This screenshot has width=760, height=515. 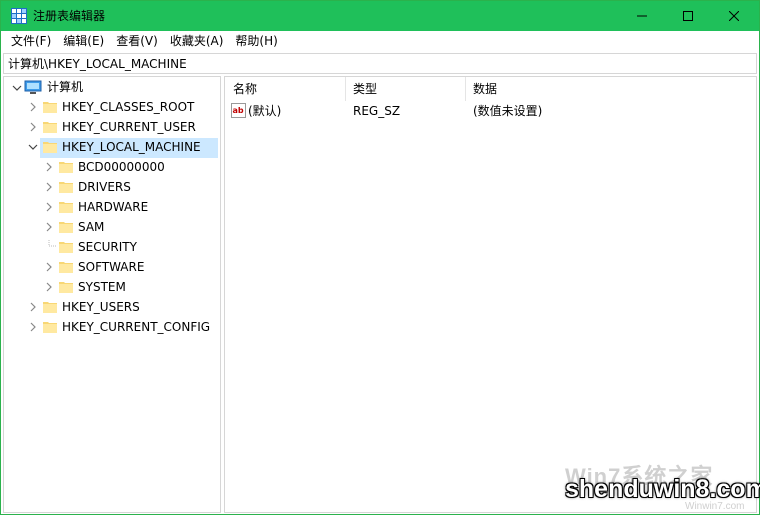 I want to click on value-type: REG_SZ, so click(x=377, y=111).